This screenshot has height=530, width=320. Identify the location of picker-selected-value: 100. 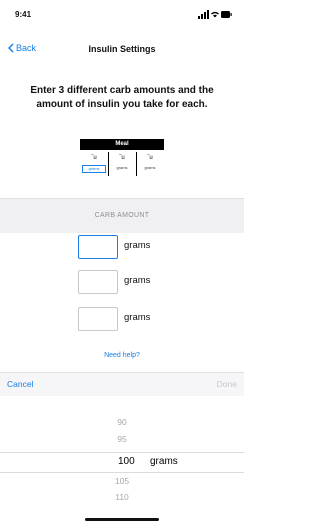
(126, 461).